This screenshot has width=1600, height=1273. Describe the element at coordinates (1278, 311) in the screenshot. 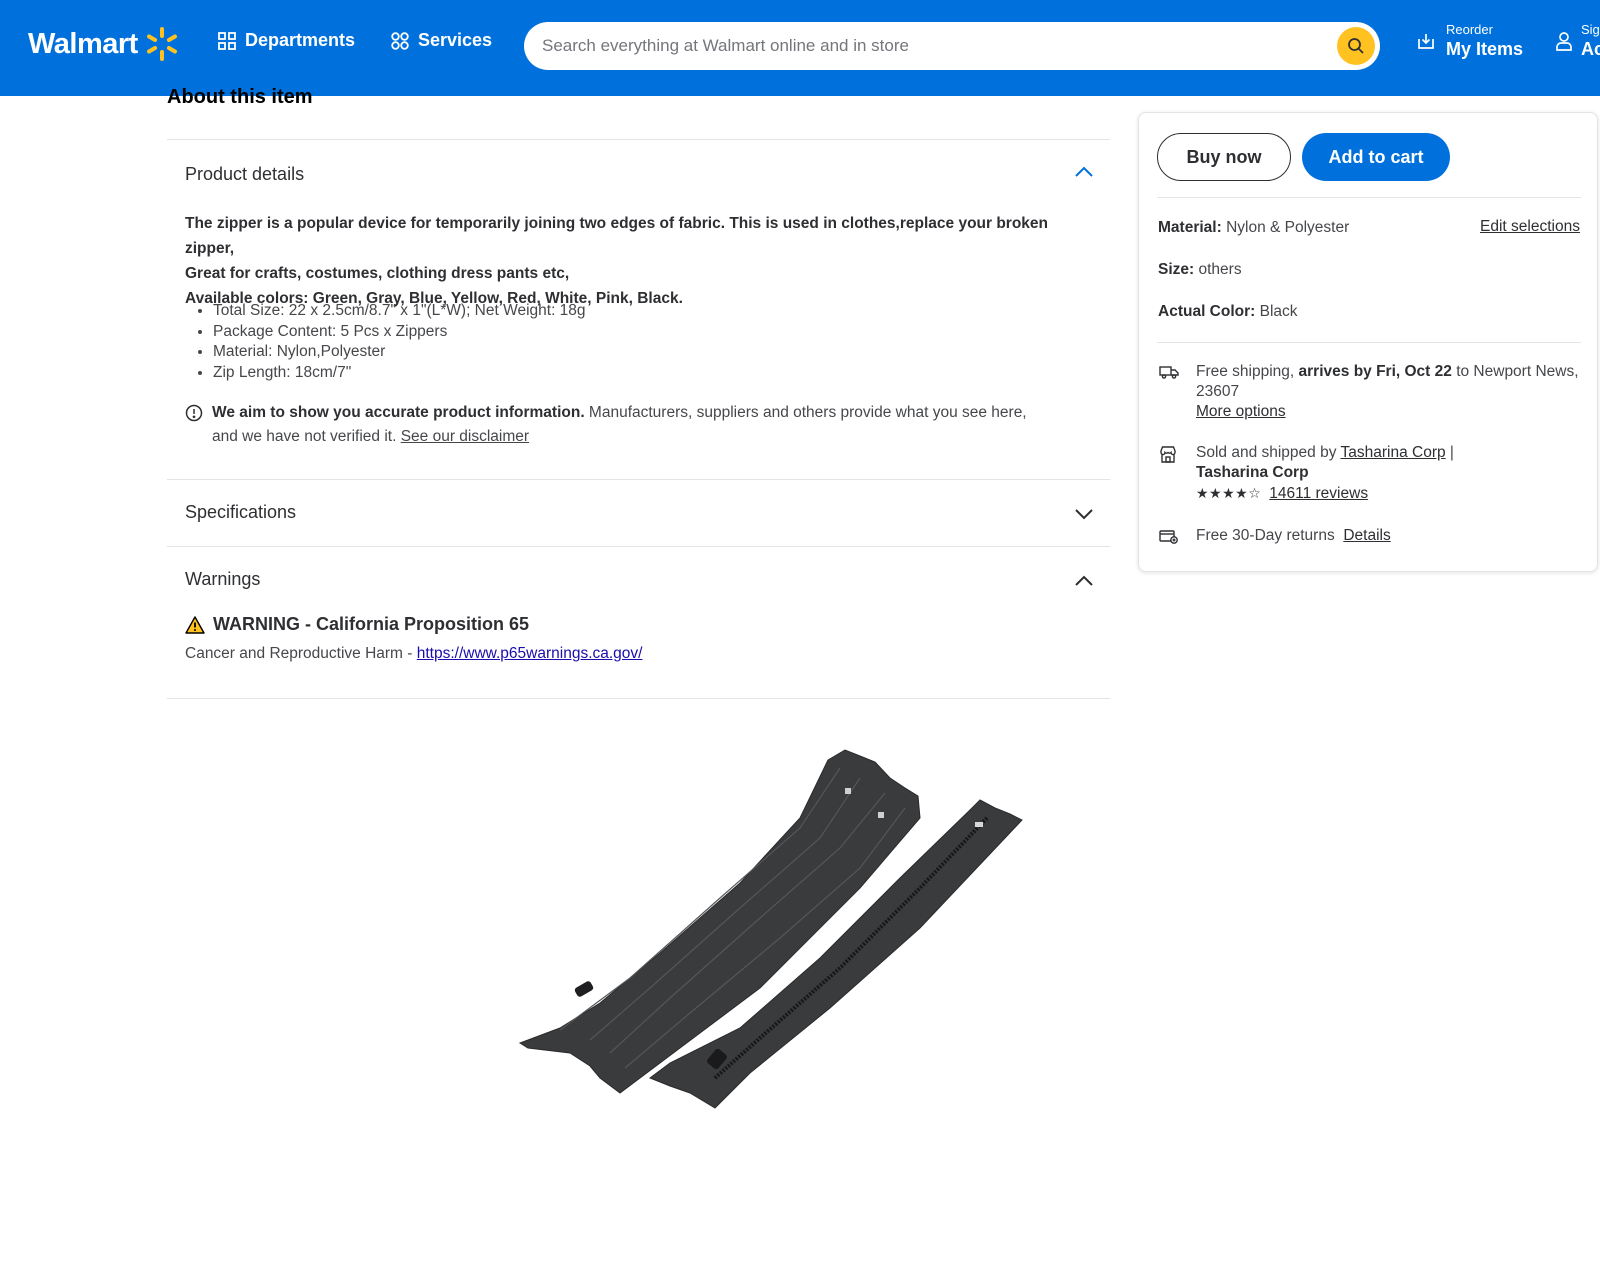

I see `color-value: Black` at that location.